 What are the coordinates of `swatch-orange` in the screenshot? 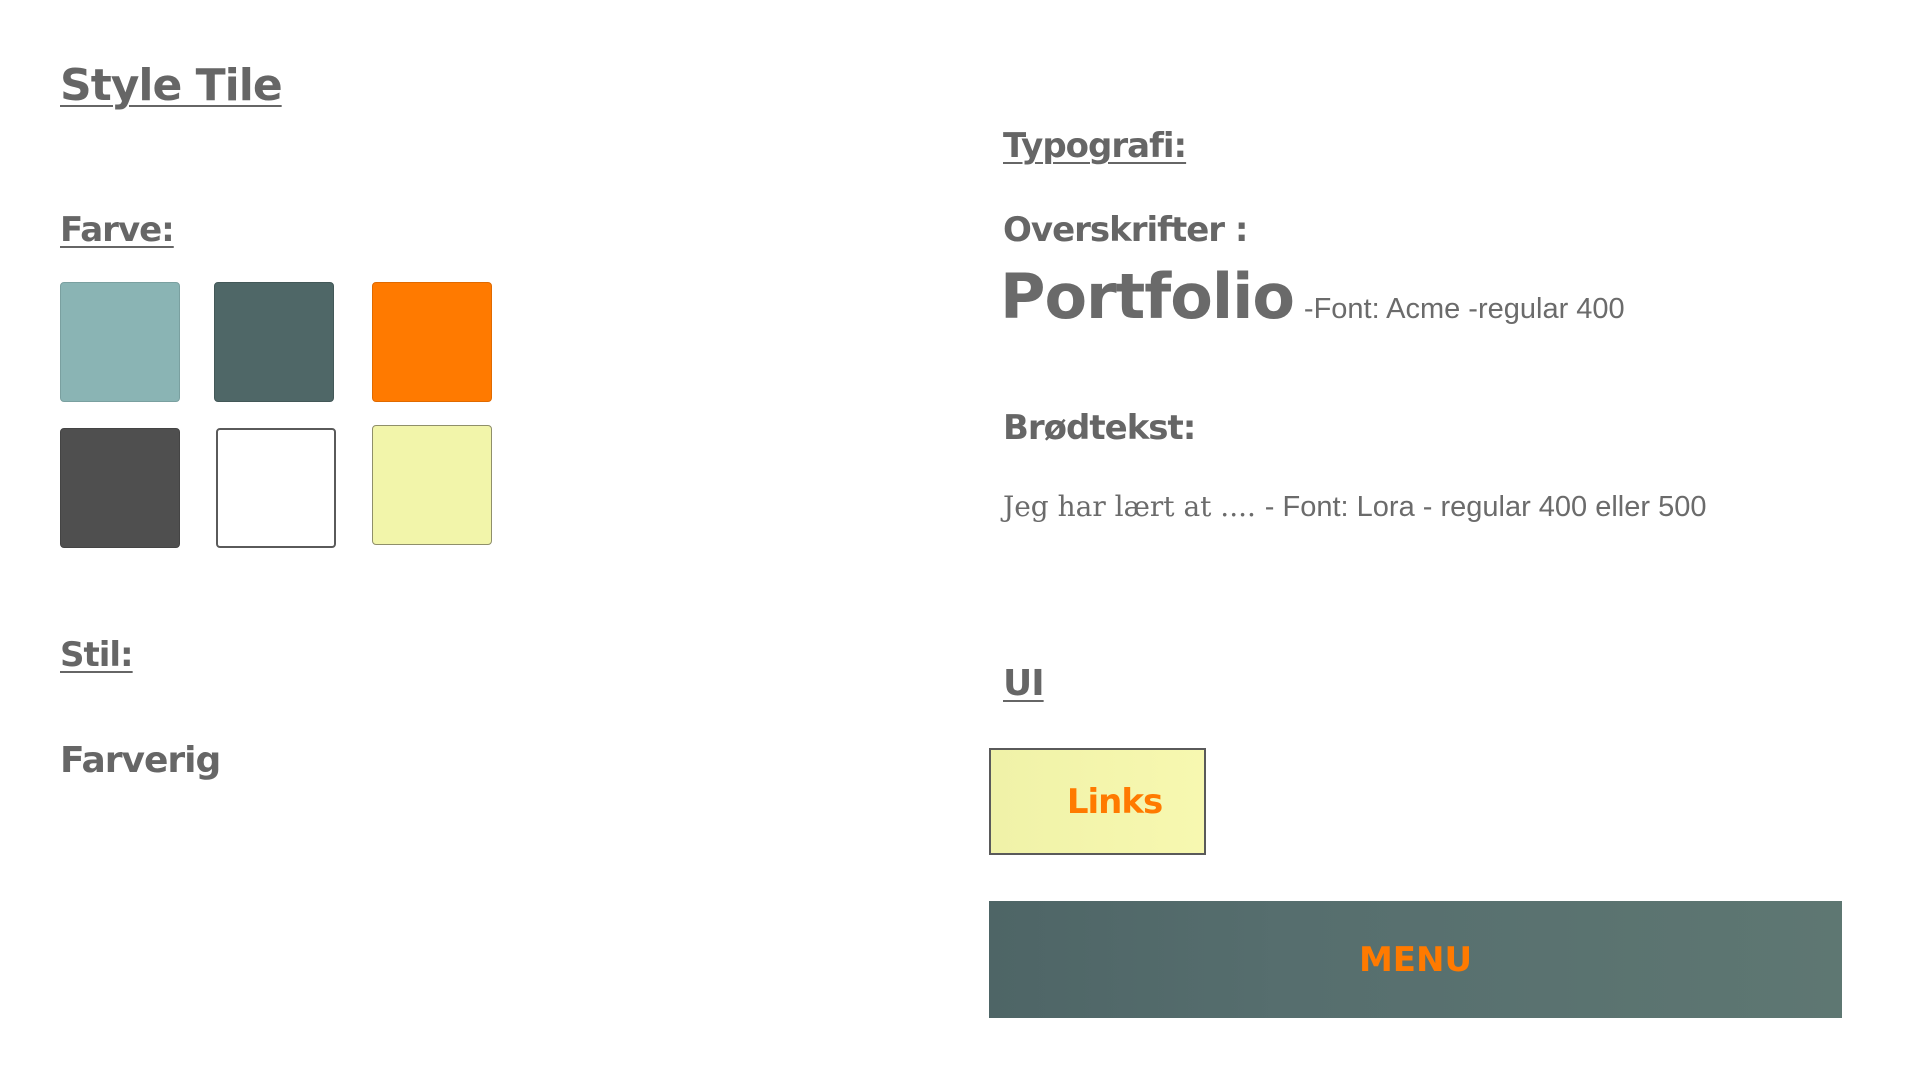 It's located at (432, 342).